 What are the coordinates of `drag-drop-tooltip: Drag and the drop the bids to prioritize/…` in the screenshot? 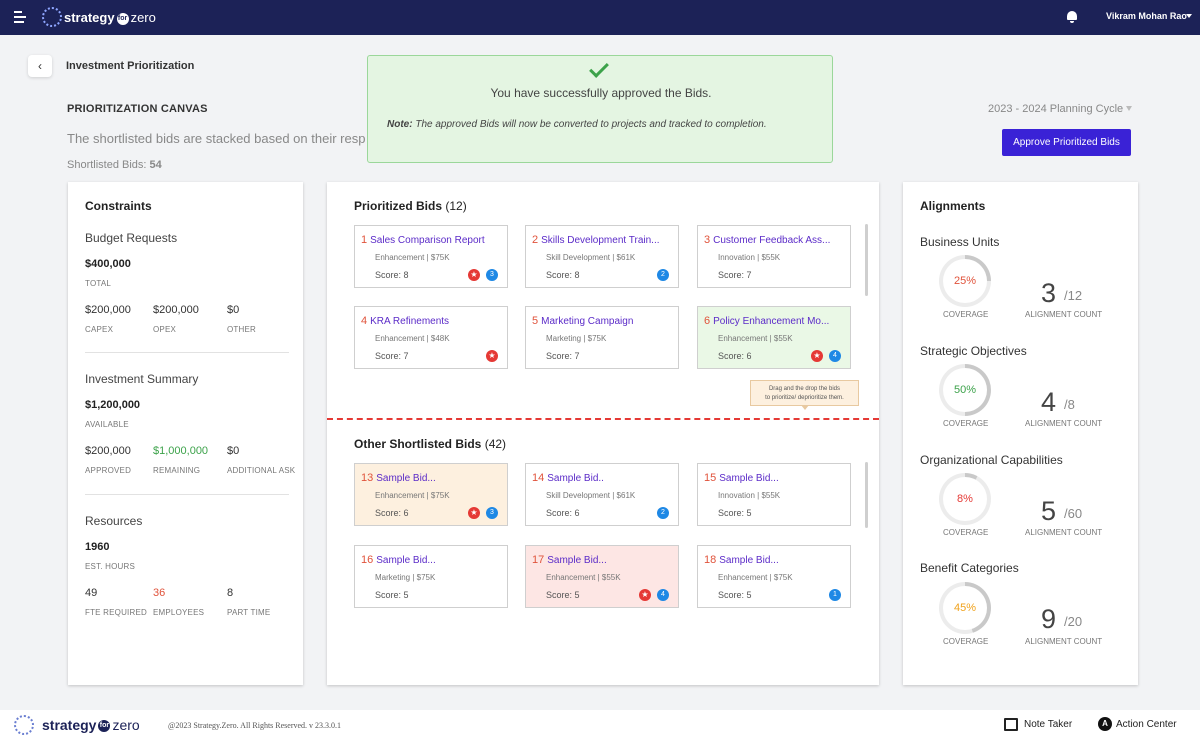 It's located at (804, 395).